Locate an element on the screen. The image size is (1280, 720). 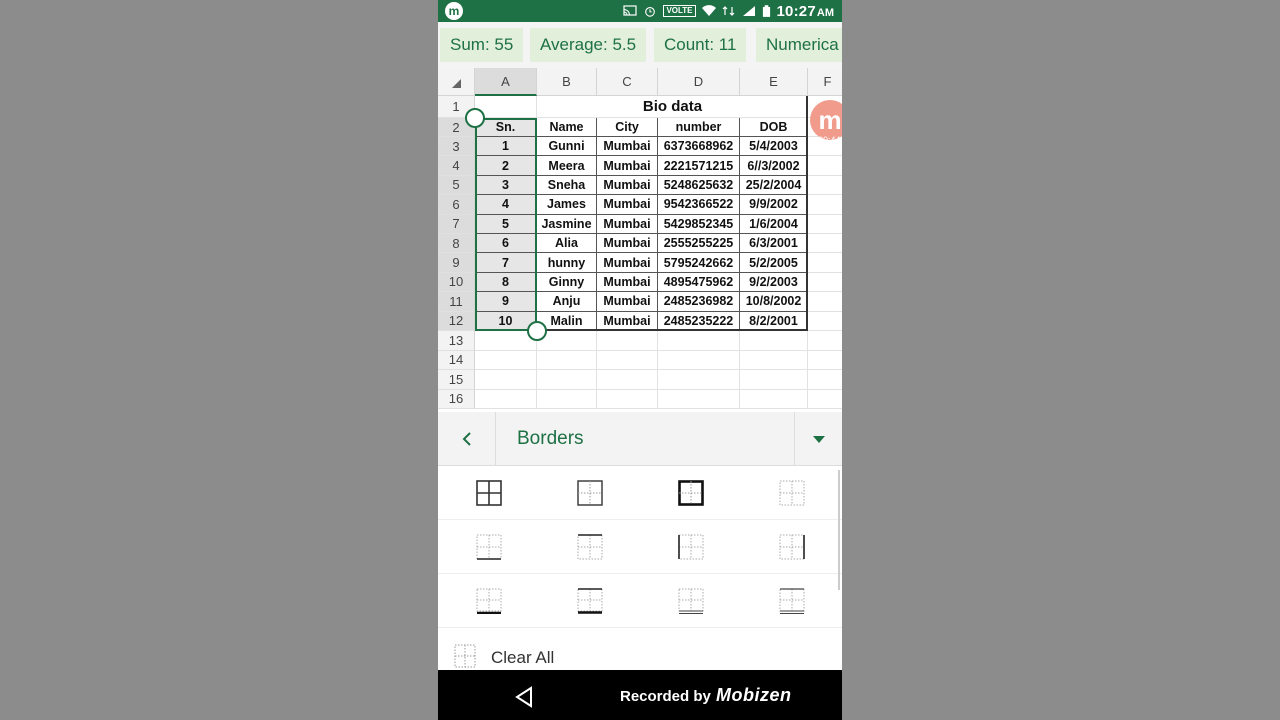
header-cell-dob: DOB is located at coordinates (774, 127).